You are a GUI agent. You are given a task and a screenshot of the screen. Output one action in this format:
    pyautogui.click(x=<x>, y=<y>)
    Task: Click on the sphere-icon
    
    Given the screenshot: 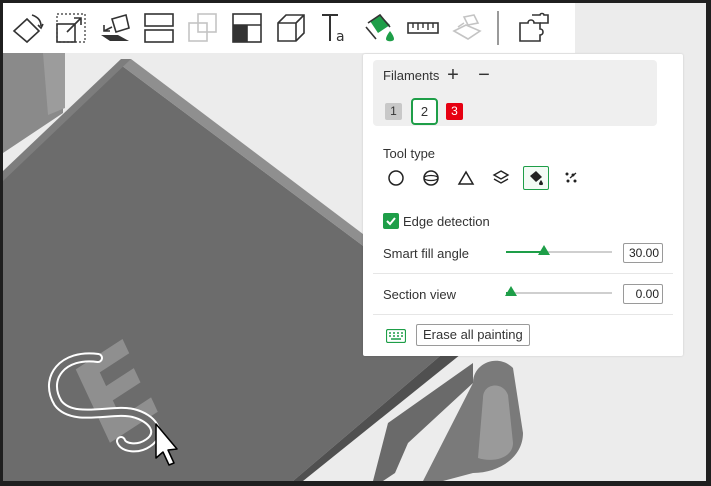 What is the action you would take?
    pyautogui.click(x=431, y=178)
    